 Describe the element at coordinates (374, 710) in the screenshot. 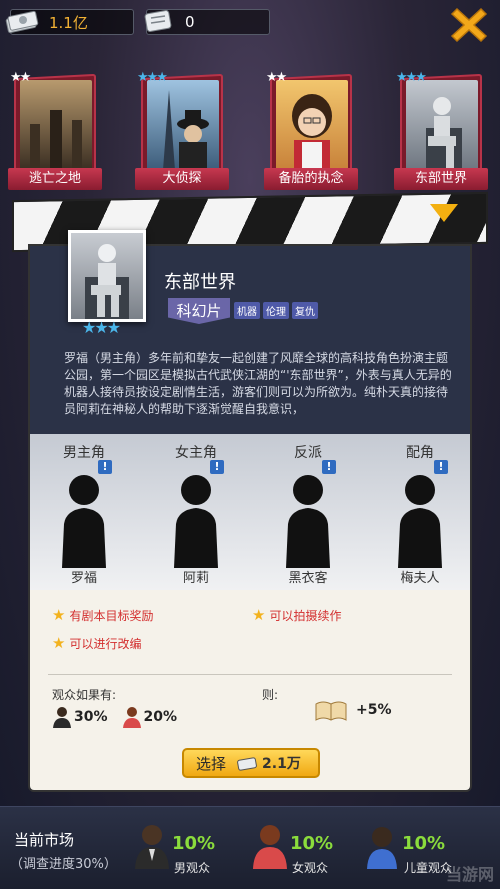

I see `bonus-percent: +5%` at that location.